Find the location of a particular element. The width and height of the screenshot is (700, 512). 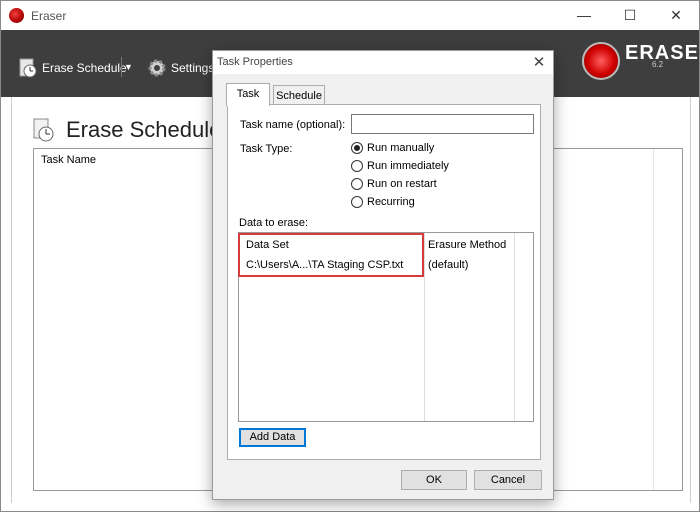

cancel-button: Cancel is located at coordinates (508, 480).